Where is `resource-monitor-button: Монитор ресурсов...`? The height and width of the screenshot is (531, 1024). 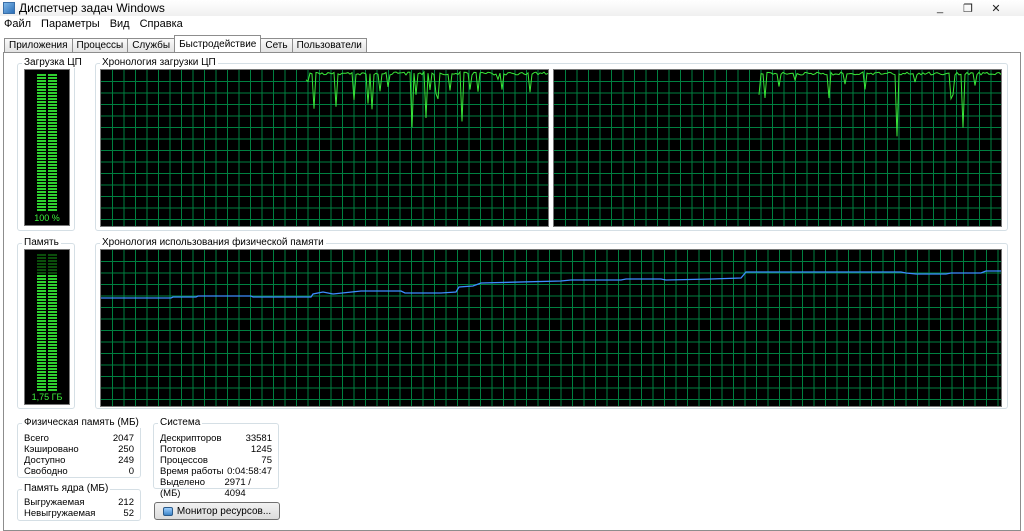 resource-monitor-button: Монитор ресурсов... is located at coordinates (217, 511).